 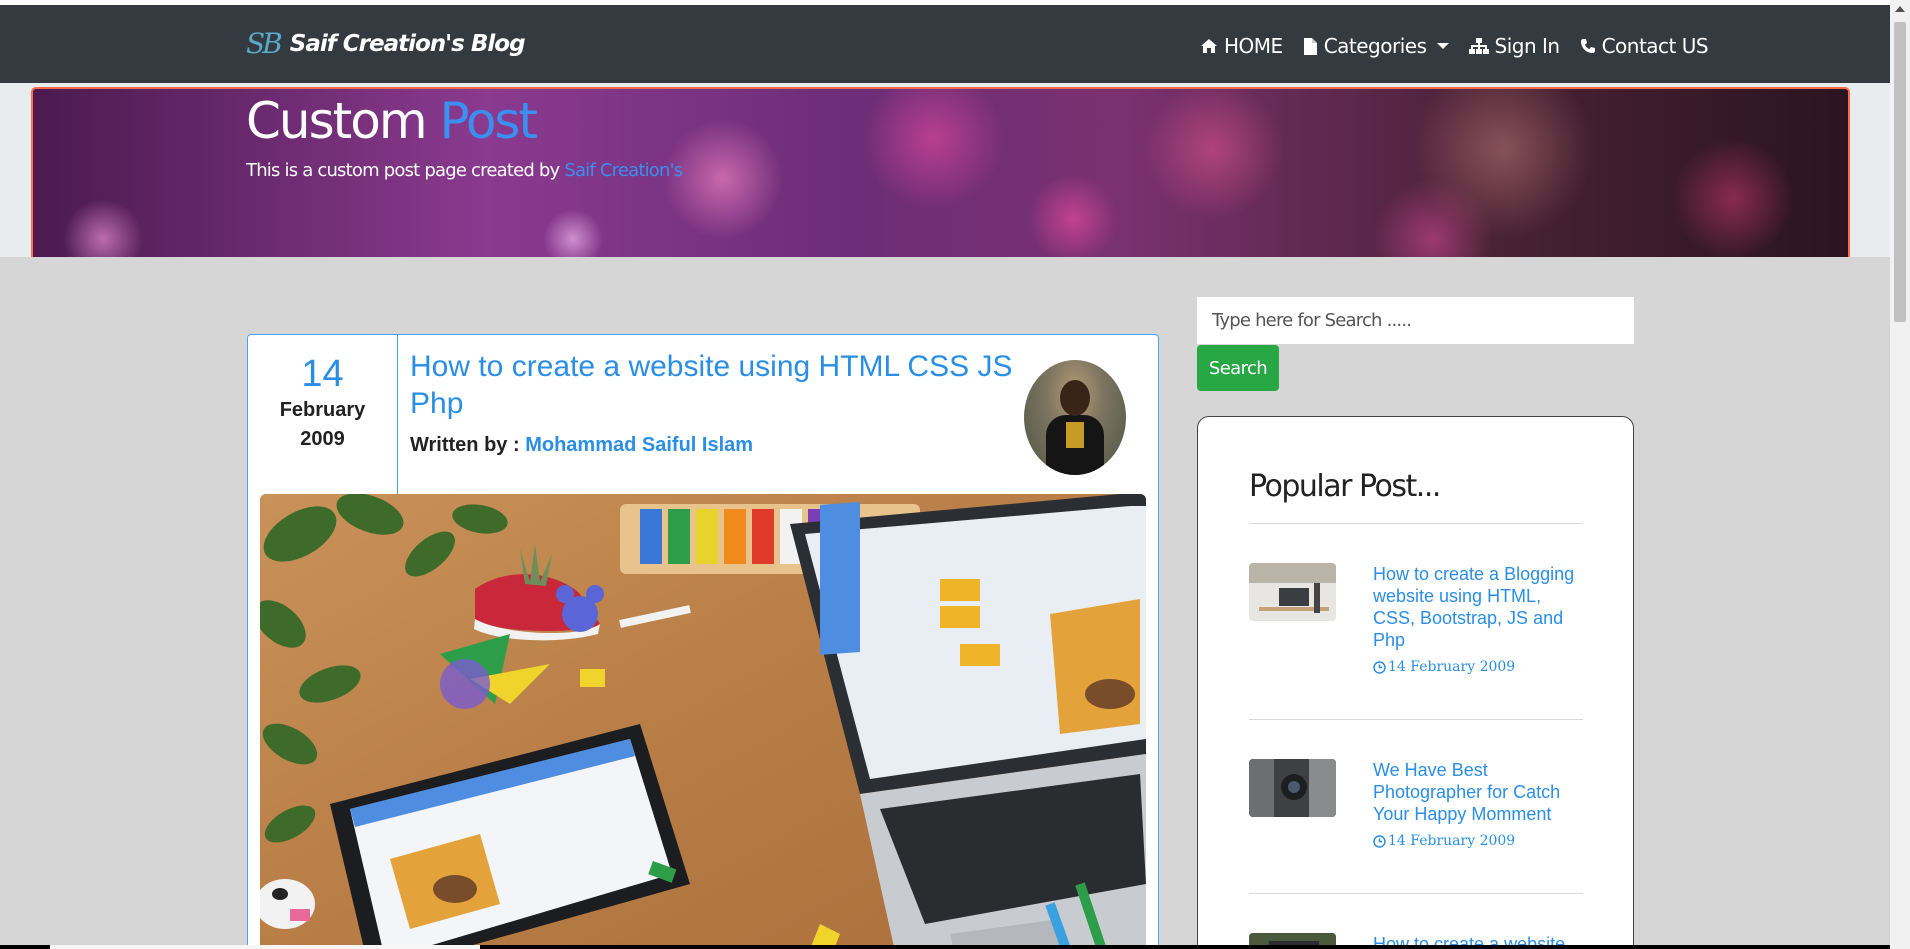 I want to click on written-by-label: Written by :, so click(x=465, y=445).